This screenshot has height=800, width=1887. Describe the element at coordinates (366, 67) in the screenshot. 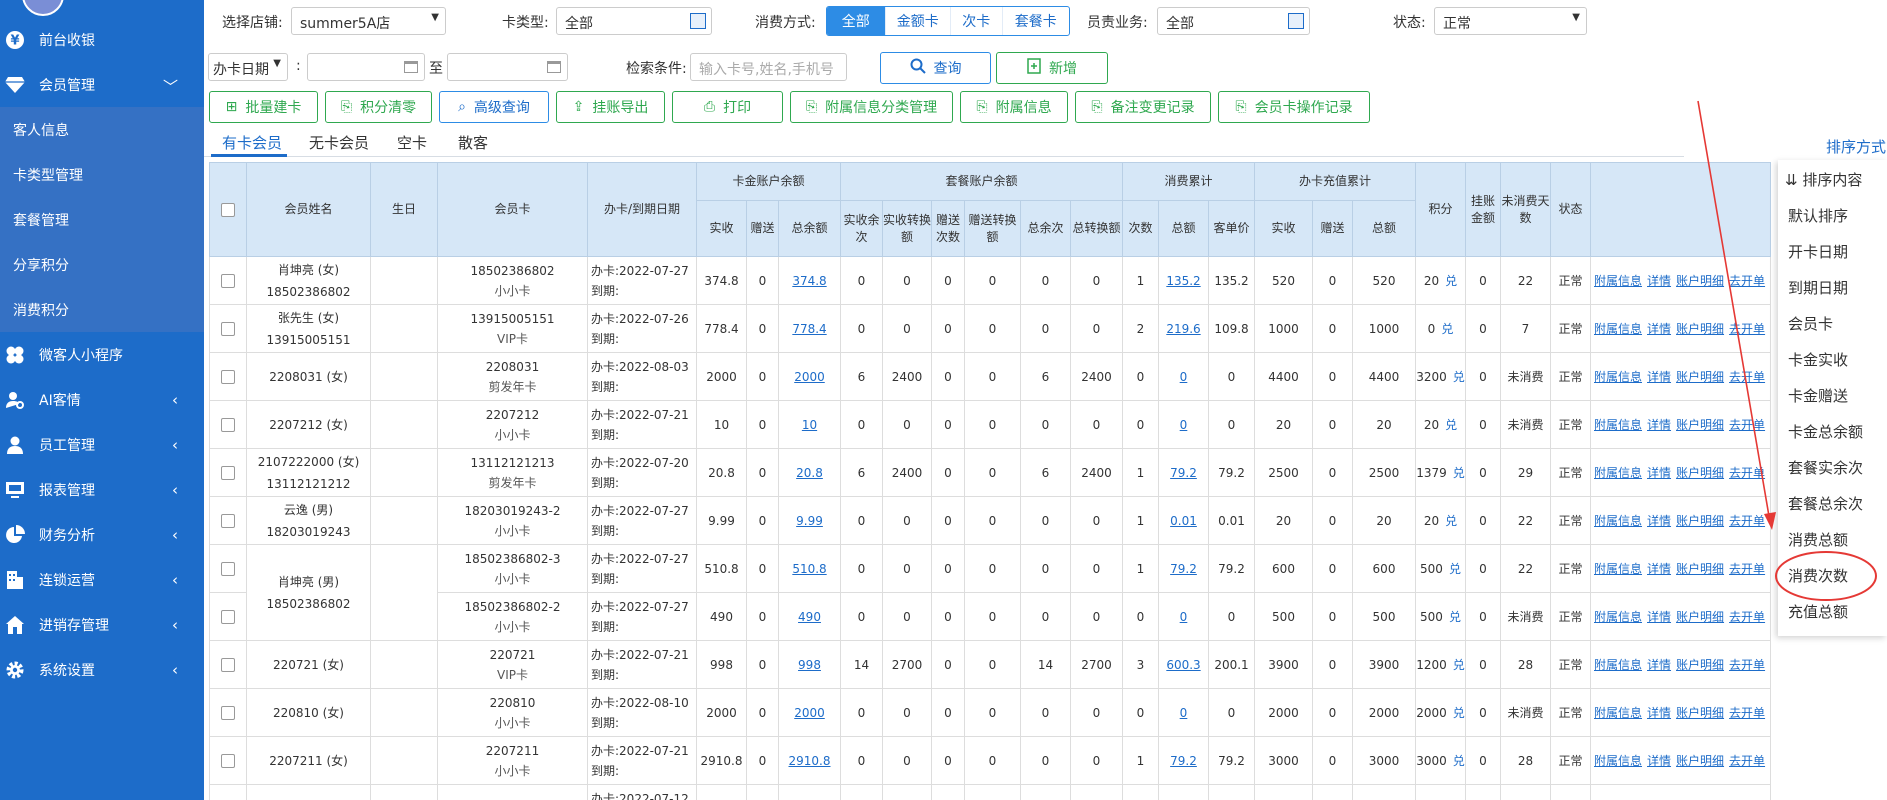

I see `date-start-input` at that location.